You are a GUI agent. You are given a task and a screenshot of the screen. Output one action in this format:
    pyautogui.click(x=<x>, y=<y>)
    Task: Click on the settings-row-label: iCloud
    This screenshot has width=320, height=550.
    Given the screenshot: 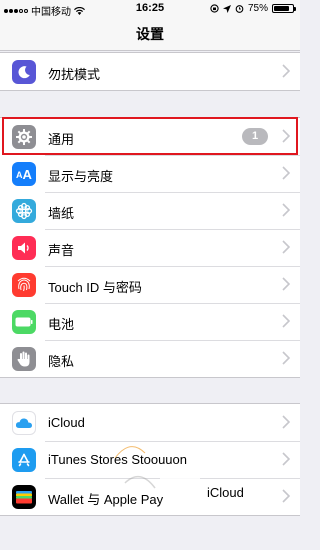 What is the action you would take?
    pyautogui.click(x=66, y=422)
    